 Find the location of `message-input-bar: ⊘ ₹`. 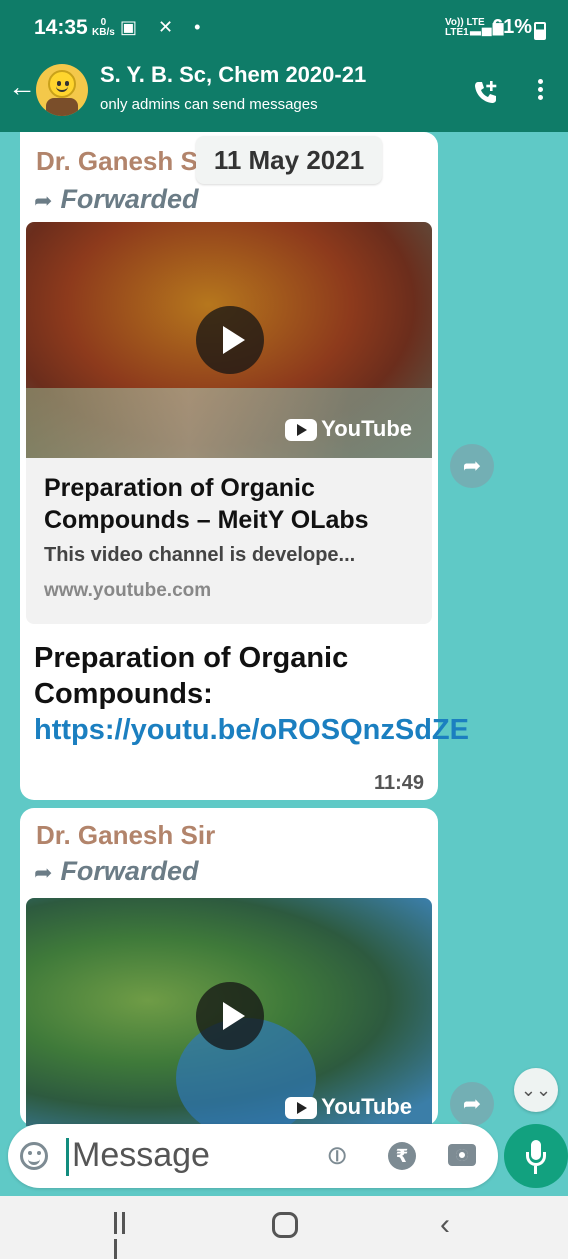

message-input-bar: ⊘ ₹ is located at coordinates (253, 1156).